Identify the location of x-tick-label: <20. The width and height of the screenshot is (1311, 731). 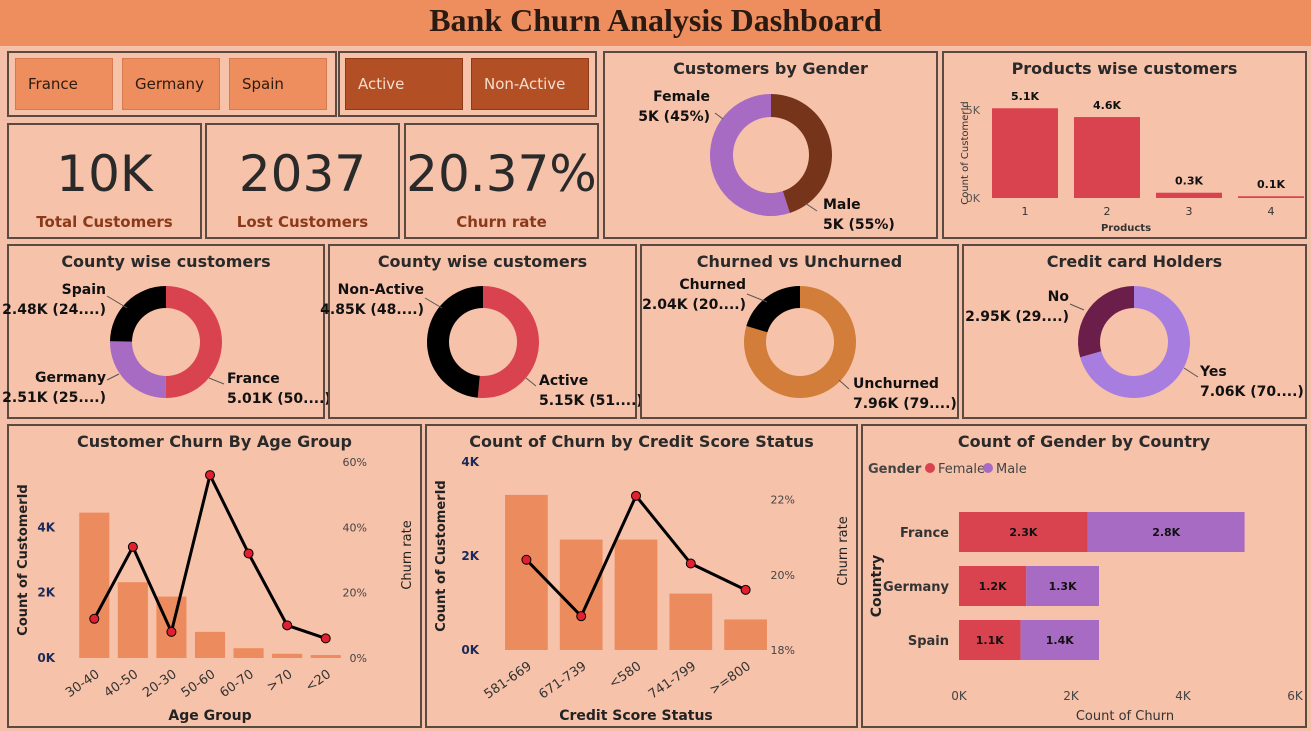
(318, 681).